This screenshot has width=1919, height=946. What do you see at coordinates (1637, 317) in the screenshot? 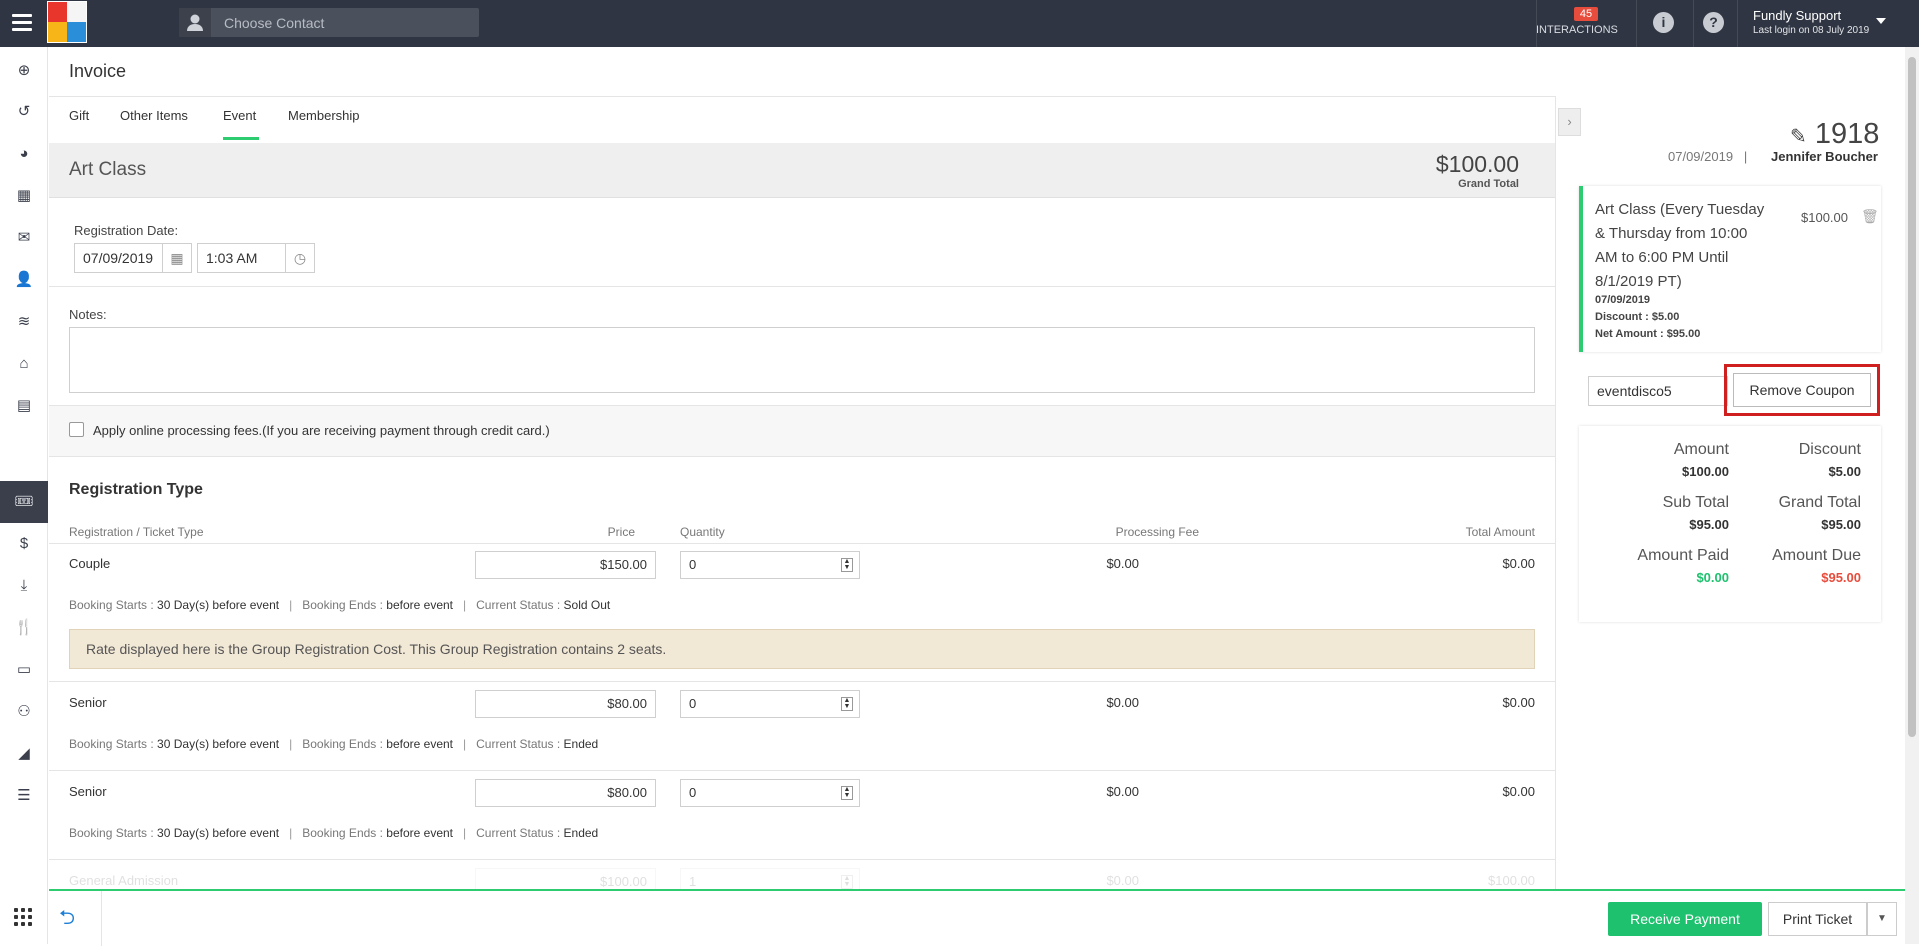
I see `item-discount: Discount : $5.00` at bounding box center [1637, 317].